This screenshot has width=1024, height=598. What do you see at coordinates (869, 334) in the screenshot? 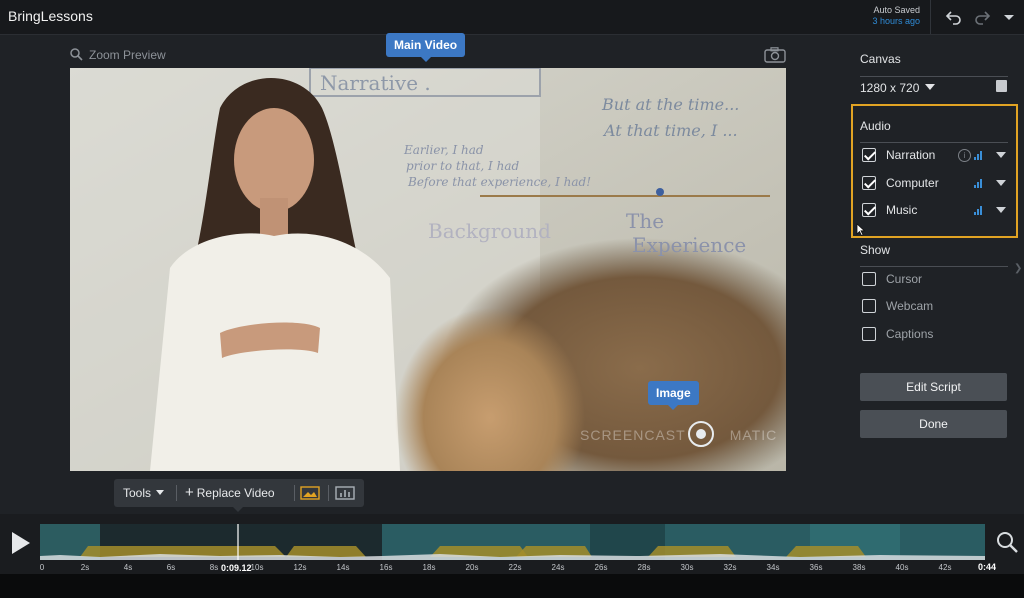
I see `captions-checkbox` at bounding box center [869, 334].